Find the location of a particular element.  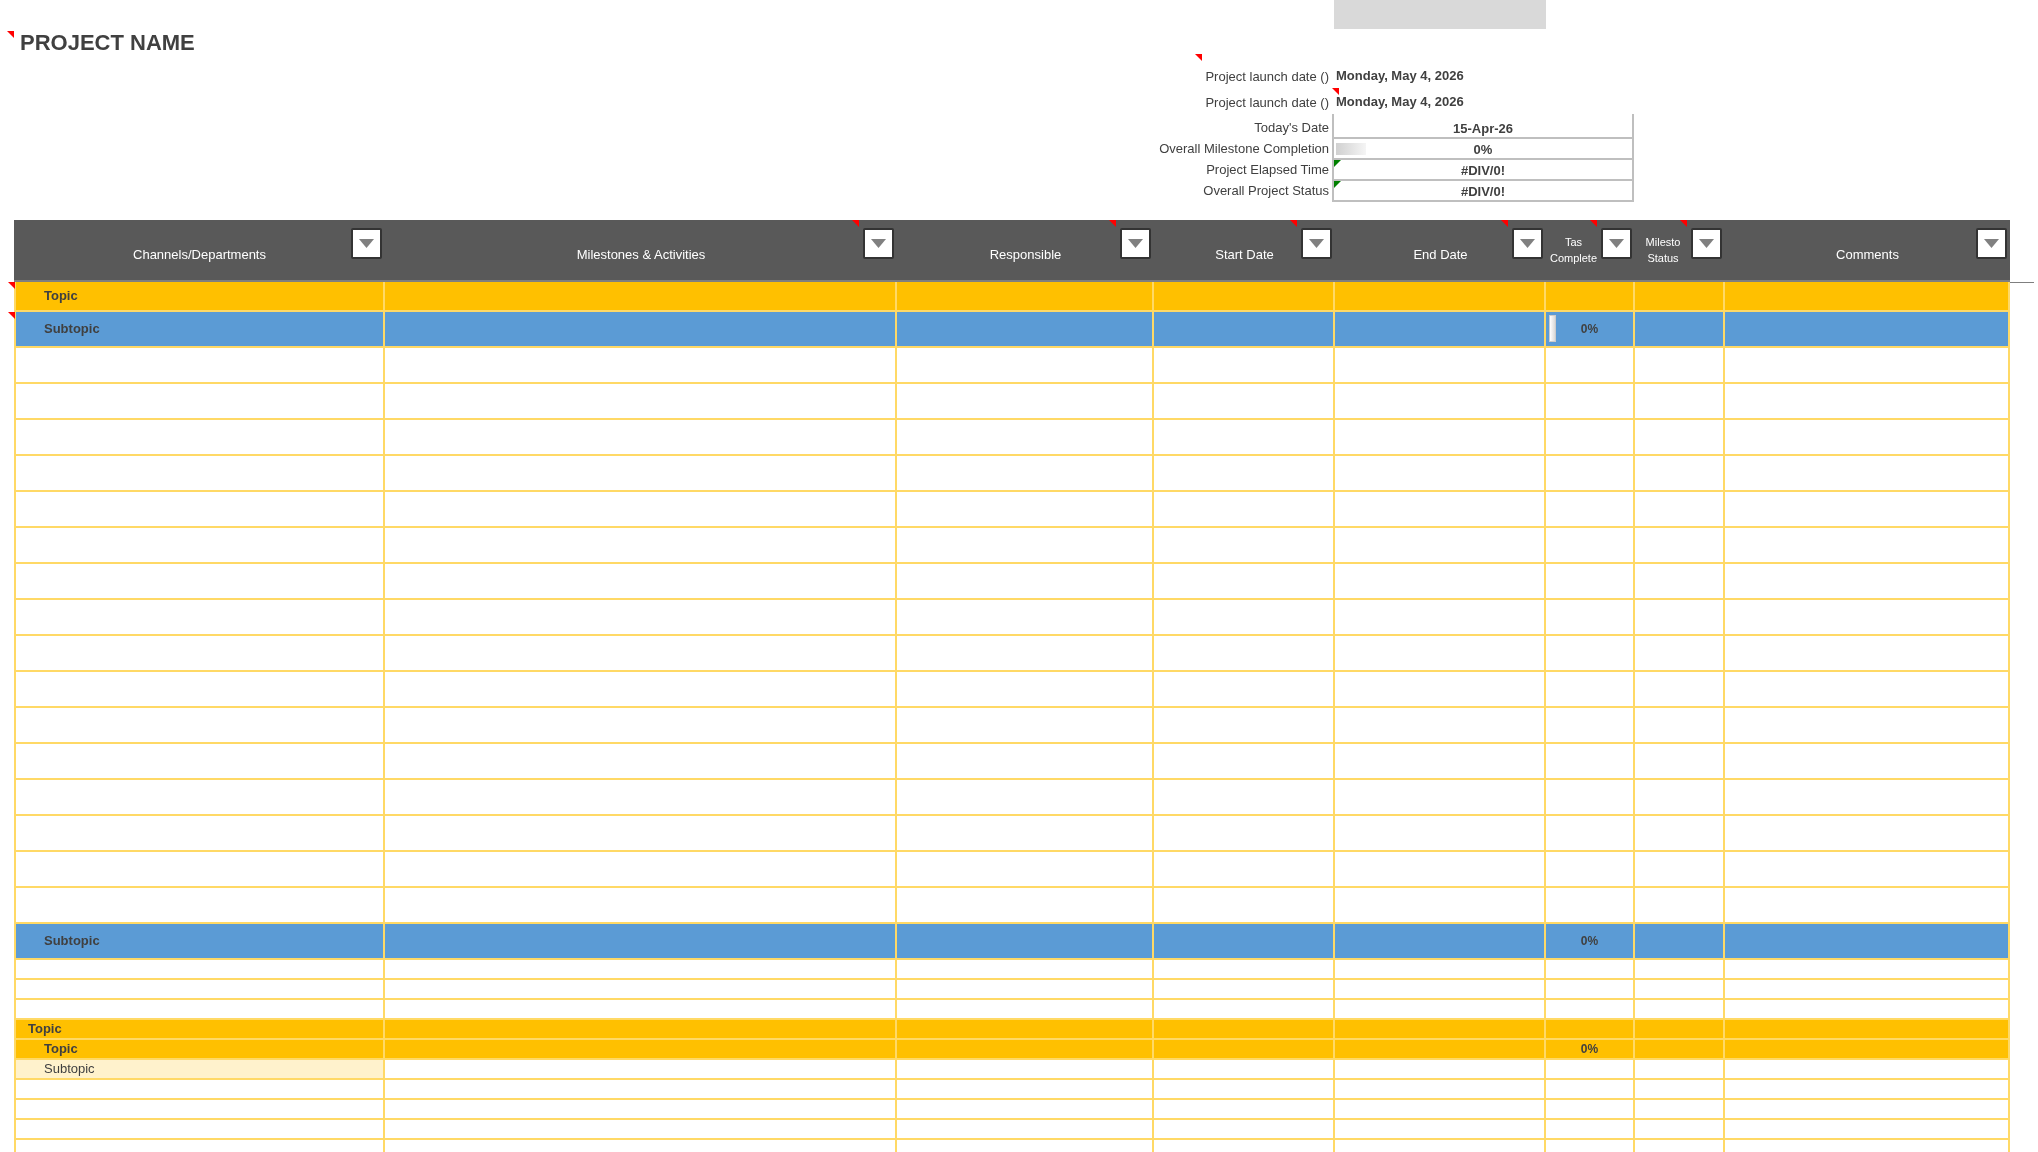

info-label: Today's Date is located at coordinates (1291, 127).